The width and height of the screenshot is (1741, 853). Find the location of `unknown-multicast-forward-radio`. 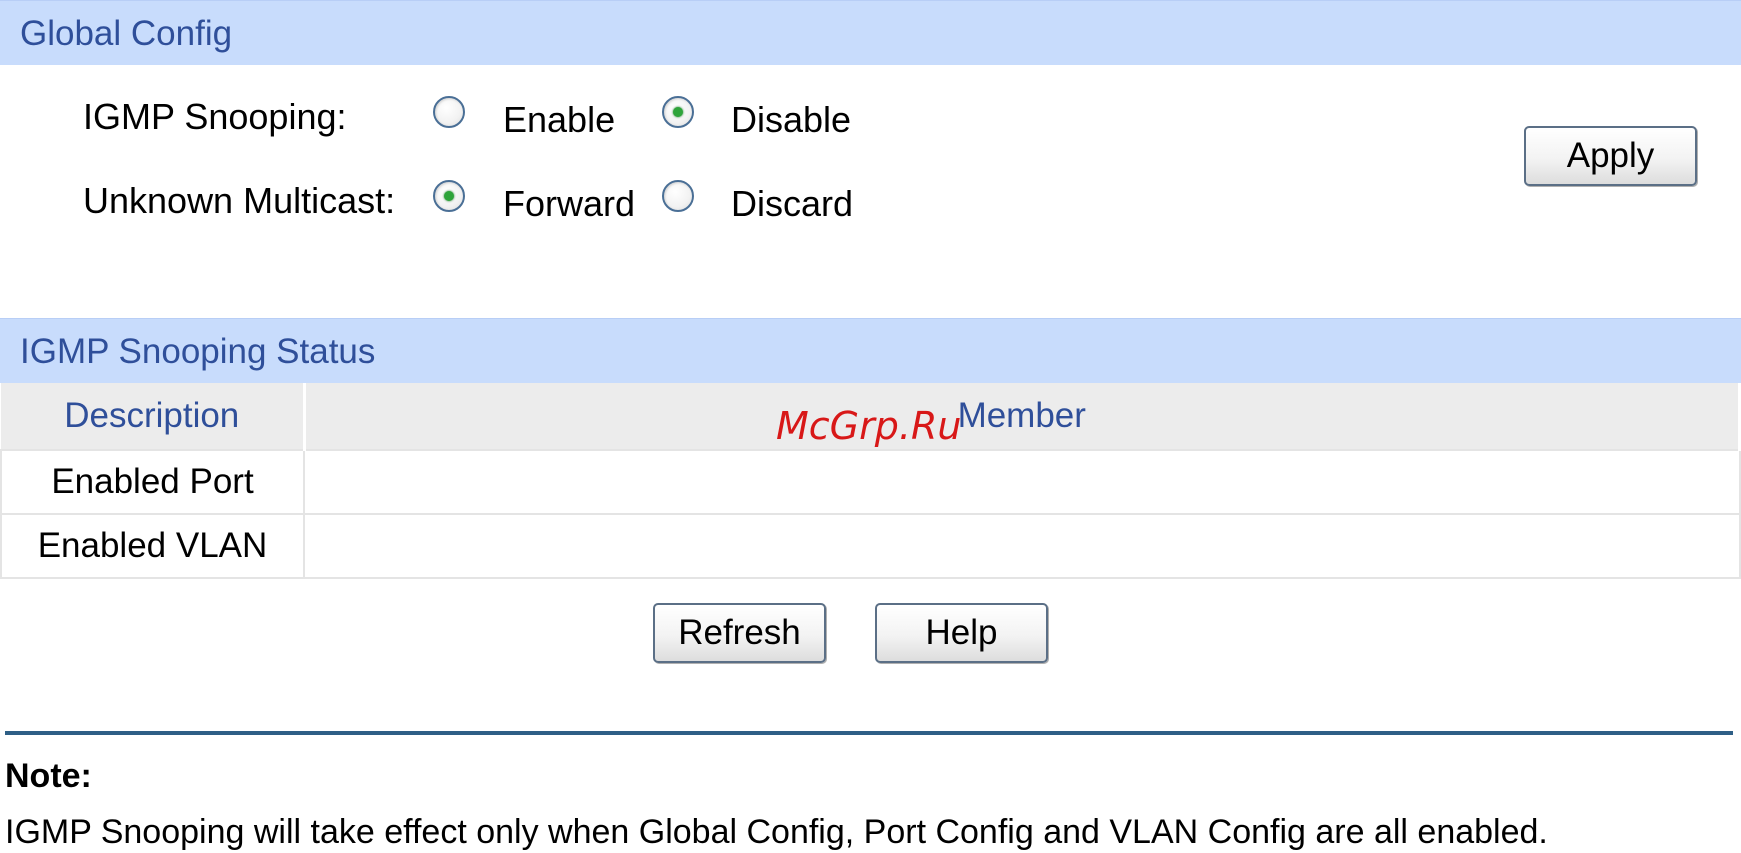

unknown-multicast-forward-radio is located at coordinates (449, 196).